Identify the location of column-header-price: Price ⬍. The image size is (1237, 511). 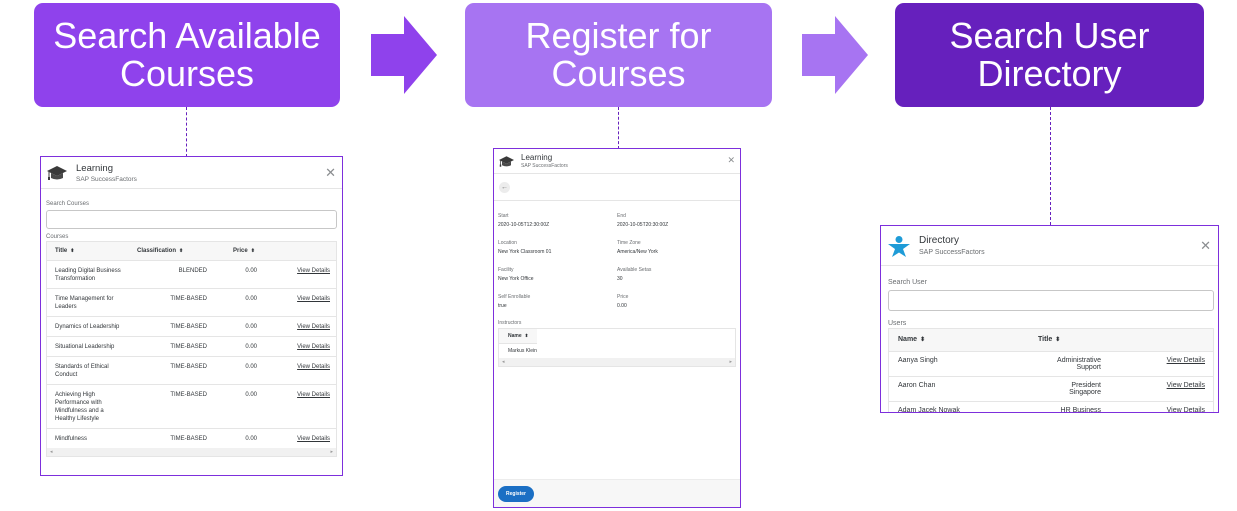
(255, 251).